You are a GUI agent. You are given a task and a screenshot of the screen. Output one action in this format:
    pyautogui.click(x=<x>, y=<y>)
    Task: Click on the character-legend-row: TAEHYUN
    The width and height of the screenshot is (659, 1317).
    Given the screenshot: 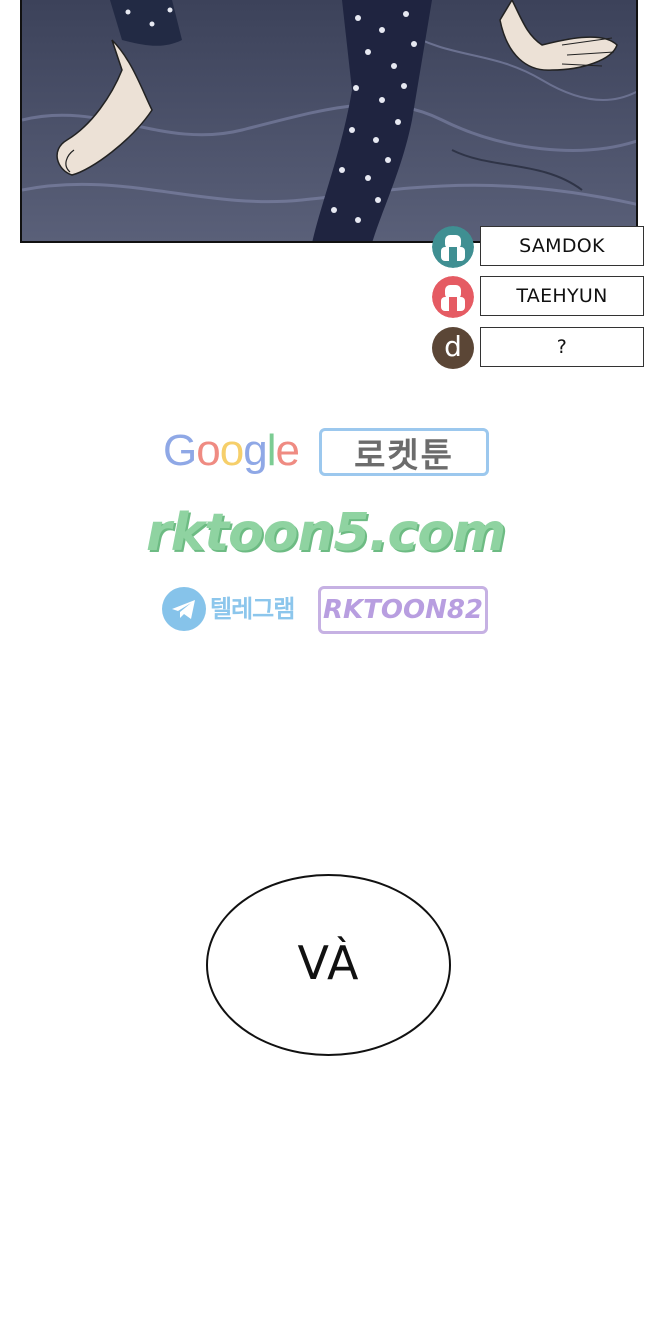 What is the action you would take?
    pyautogui.click(x=540, y=297)
    